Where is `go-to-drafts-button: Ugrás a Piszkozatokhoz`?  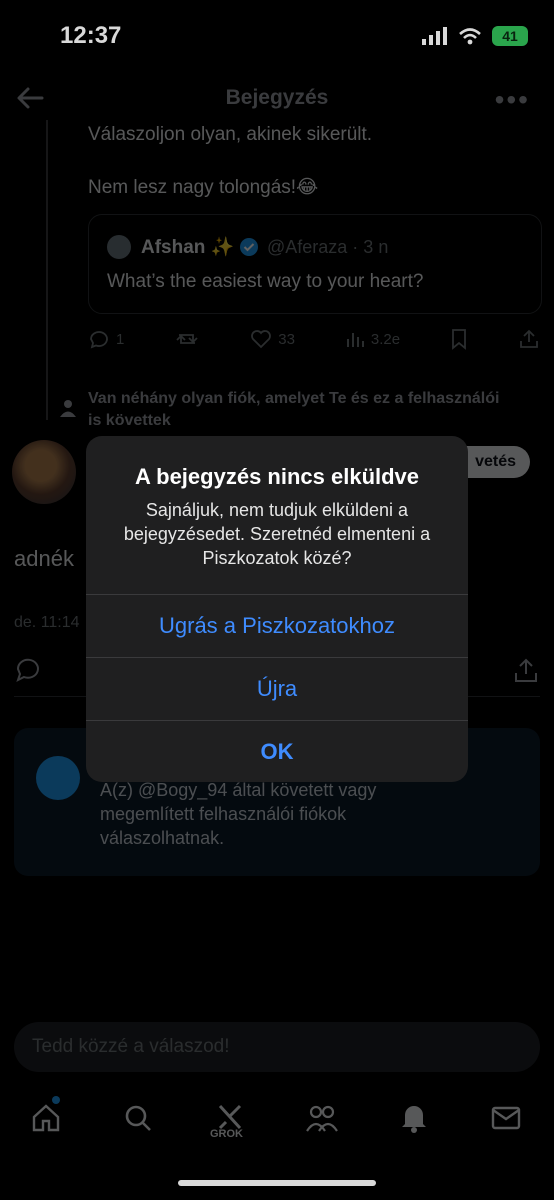 go-to-drafts-button: Ugrás a Piszkozatokhoz is located at coordinates (277, 626).